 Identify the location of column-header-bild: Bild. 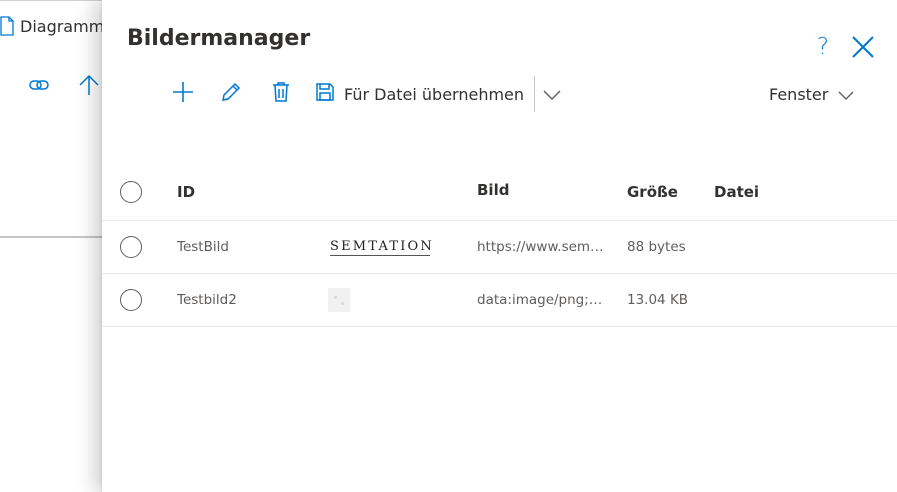
(541, 192).